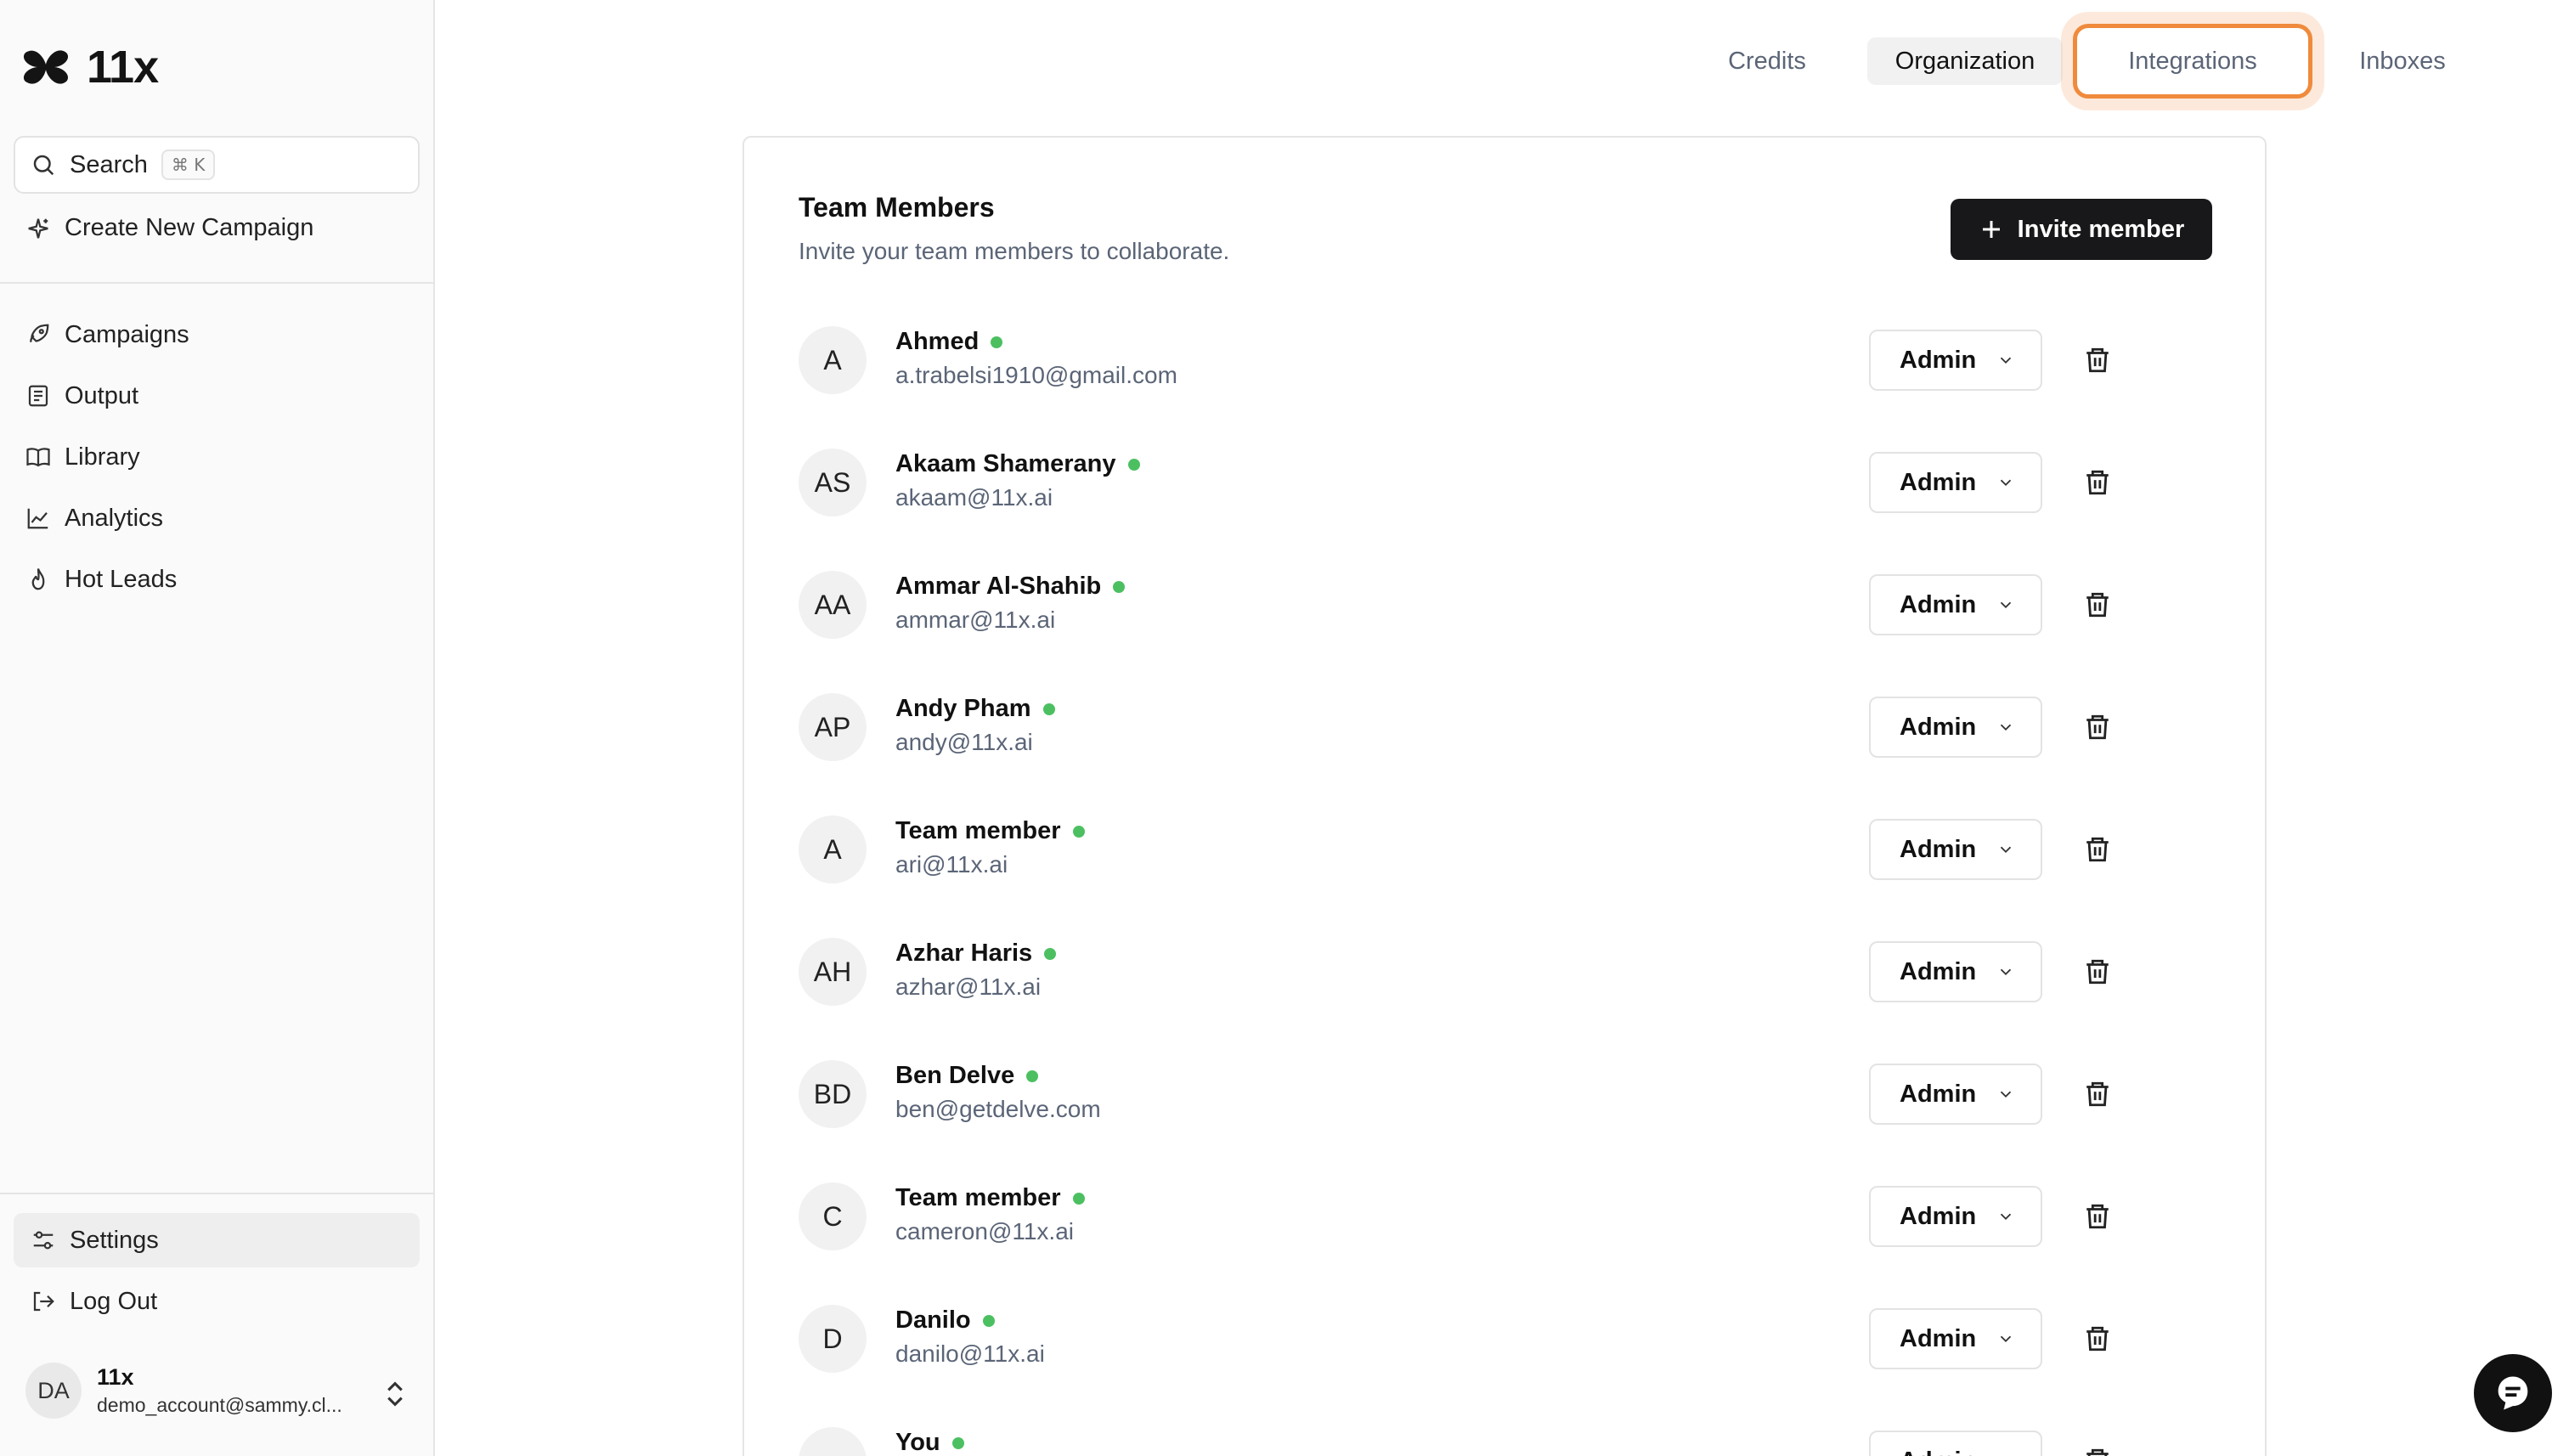 The width and height of the screenshot is (2569, 1456). I want to click on create-campaign-label: Create New Campaign, so click(190, 228).